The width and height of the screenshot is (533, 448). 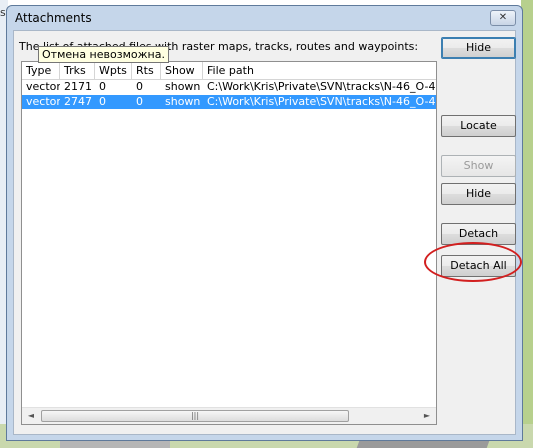 What do you see at coordinates (478, 48) in the screenshot?
I see `hide-dialog-button: Hide` at bounding box center [478, 48].